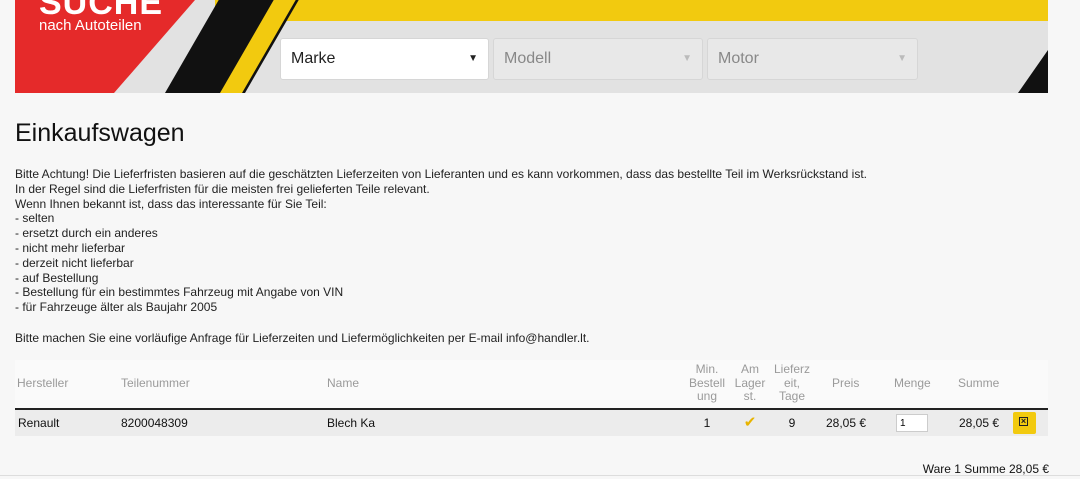 This screenshot has height=479, width=1080. Describe the element at coordinates (912, 423) in the screenshot. I see `quantity-input` at that location.